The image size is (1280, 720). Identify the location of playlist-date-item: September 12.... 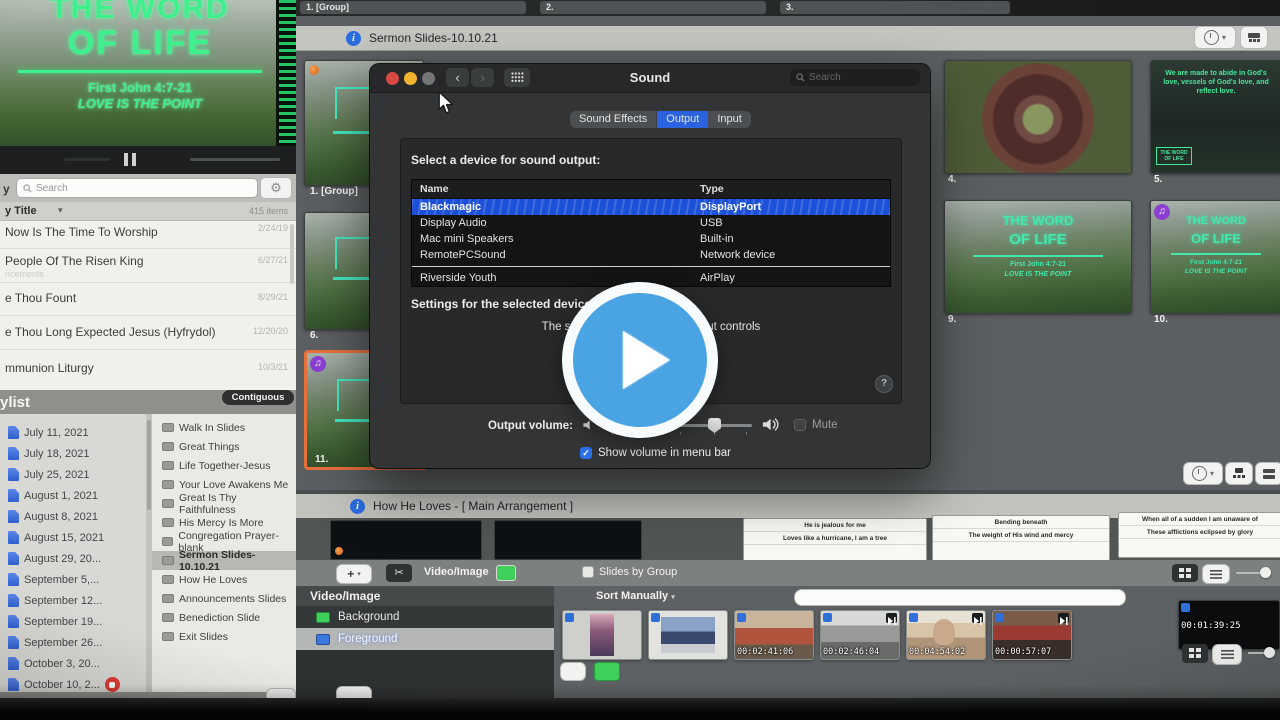
(73, 600).